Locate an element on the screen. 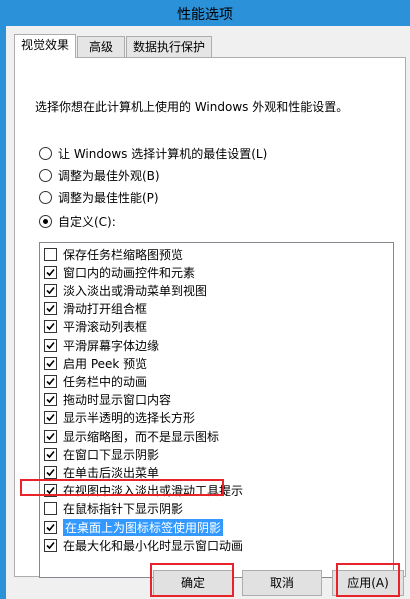  window-title: 性能选项 is located at coordinates (205, 15).